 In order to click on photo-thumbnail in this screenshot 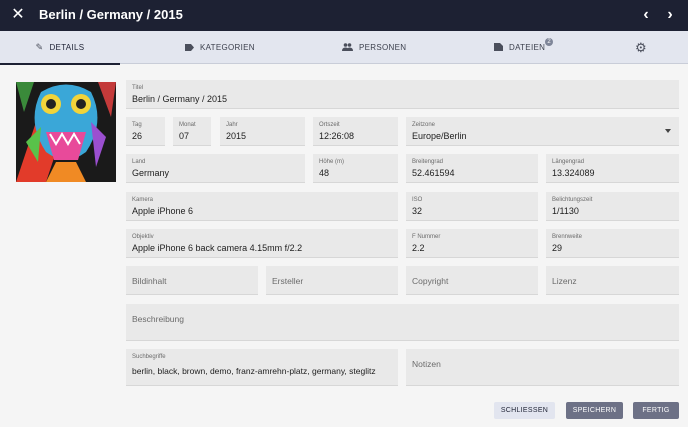, I will do `click(66, 132)`.